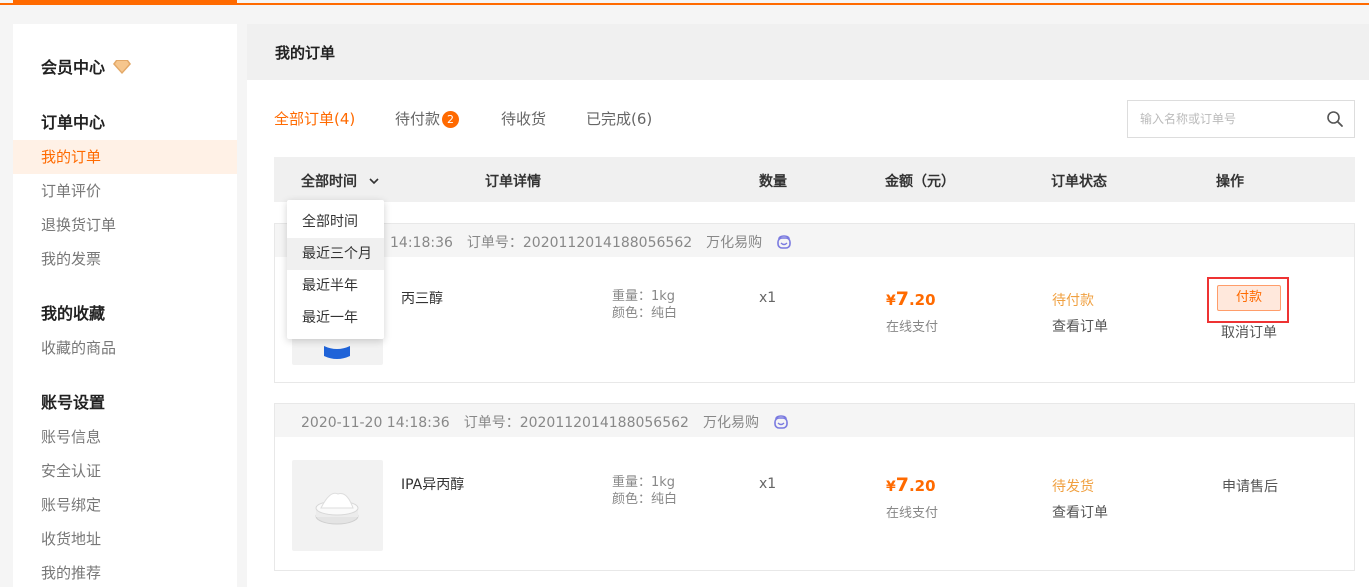 The height and width of the screenshot is (587, 1369). Describe the element at coordinates (125, 539) in the screenshot. I see `sidebar-item-addresses: 收货地址` at that location.